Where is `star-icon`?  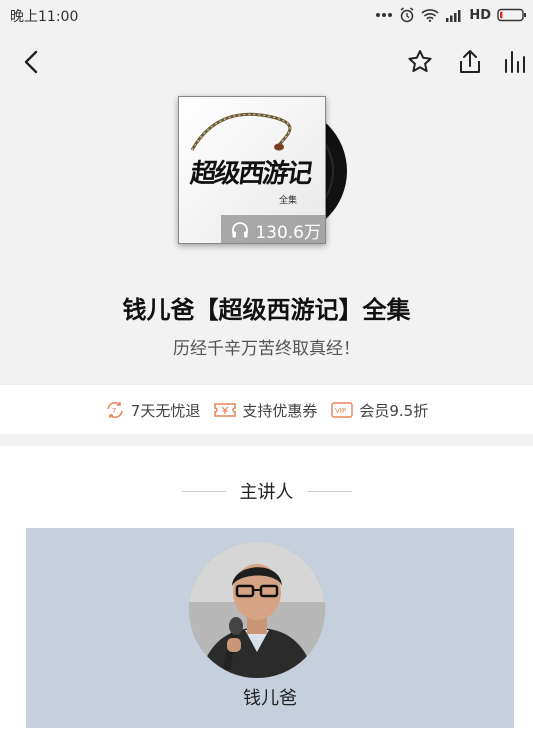 star-icon is located at coordinates (420, 61).